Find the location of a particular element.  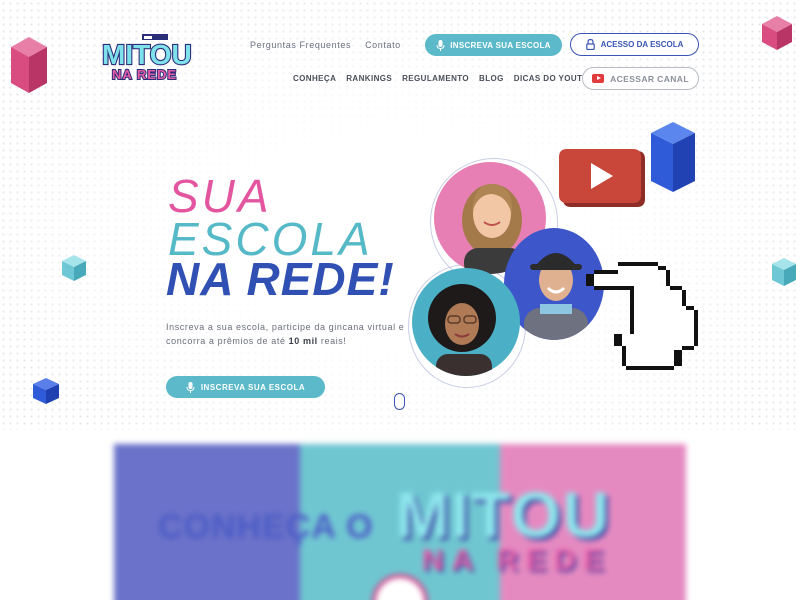

pixel-hand-cursor-icon is located at coordinates (642, 316).